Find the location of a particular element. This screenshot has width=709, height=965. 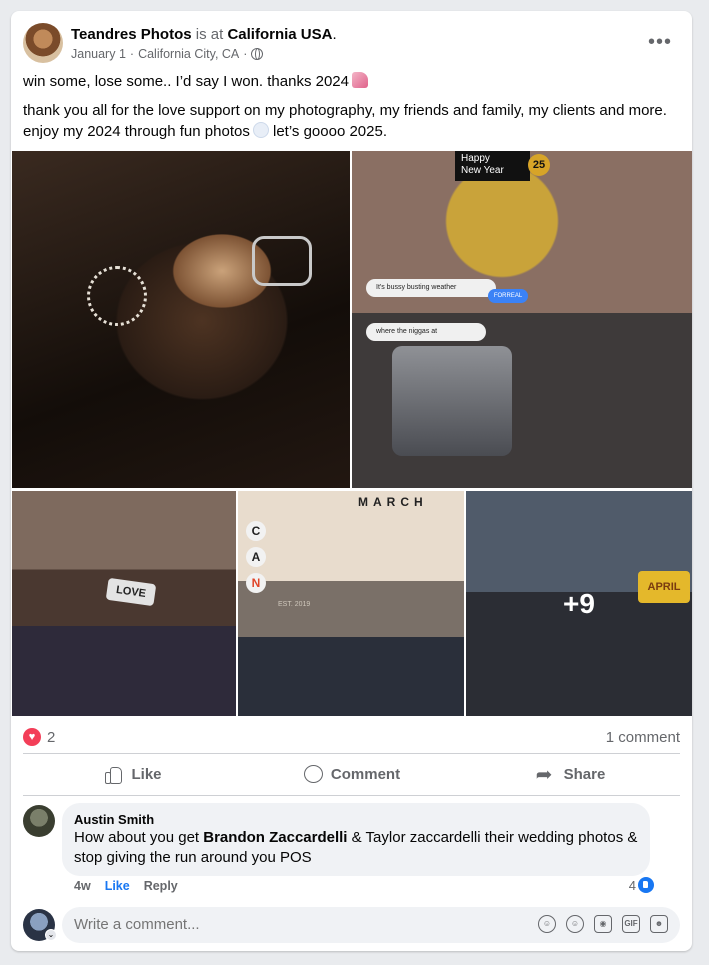

gif-icon: GIF is located at coordinates (631, 924).